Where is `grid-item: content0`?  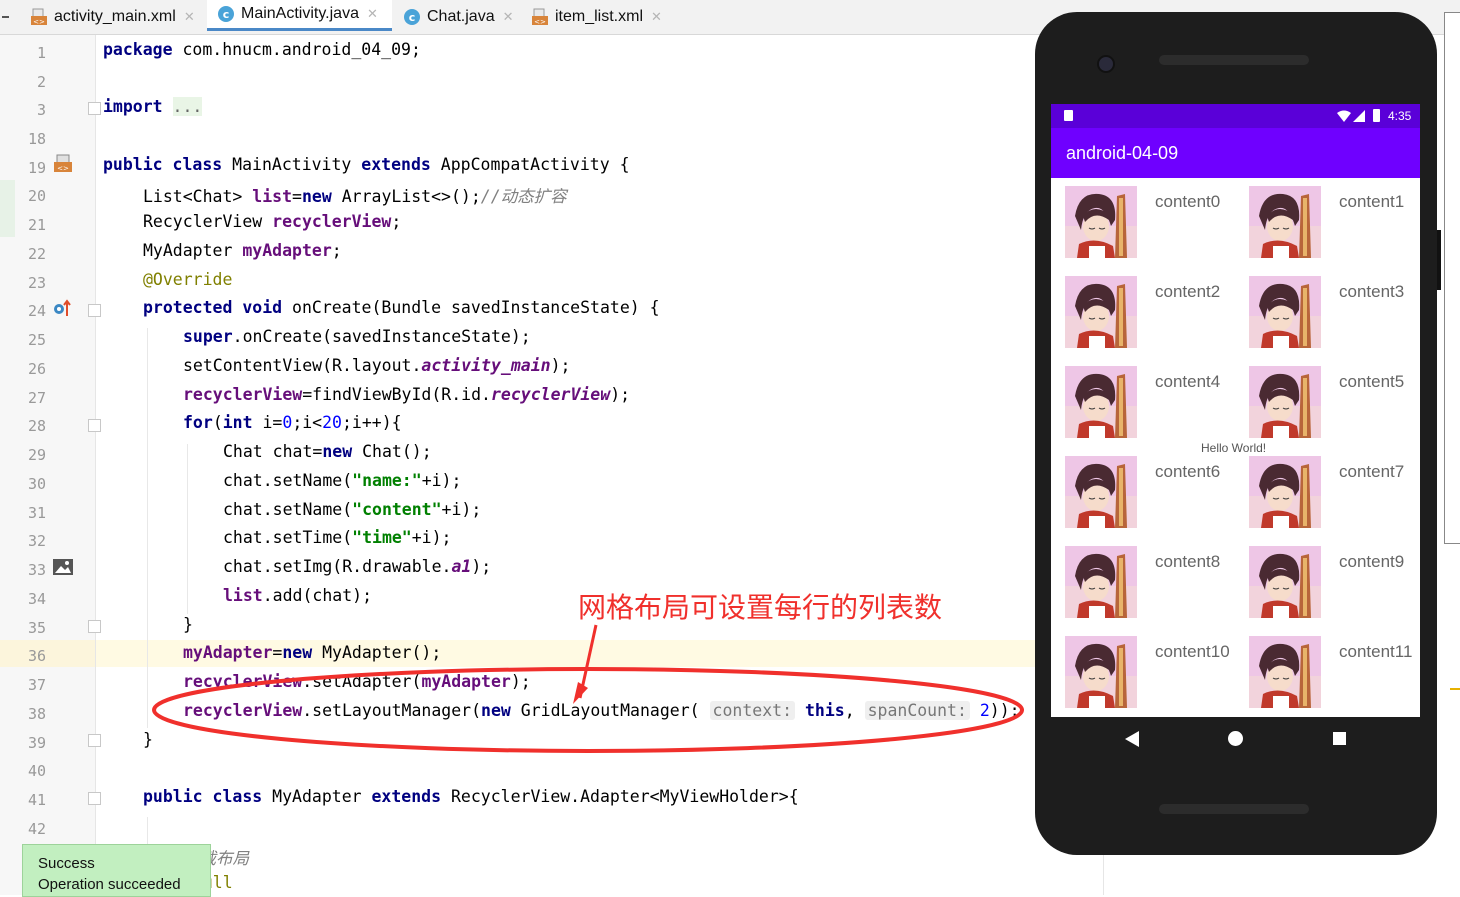
grid-item: content0 is located at coordinates (1143, 223).